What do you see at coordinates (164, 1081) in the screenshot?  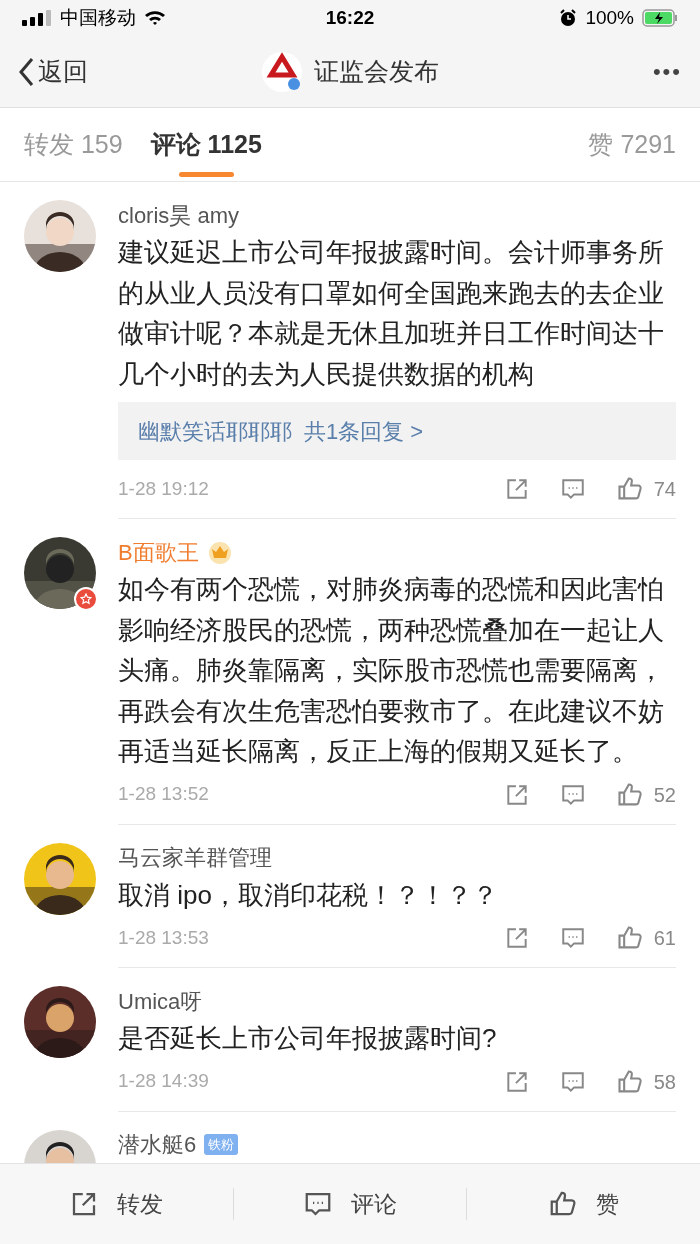 I see `comment-time: 1-28 14:39` at bounding box center [164, 1081].